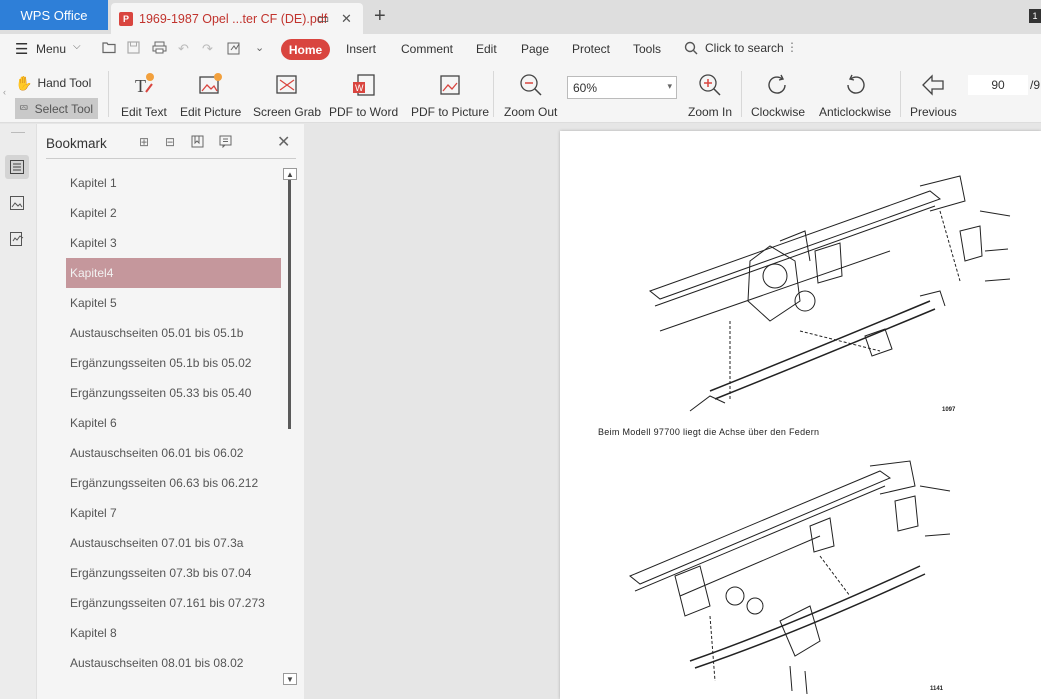 This screenshot has height=699, width=1041. I want to click on hamburger-icon: ☰, so click(21, 49).